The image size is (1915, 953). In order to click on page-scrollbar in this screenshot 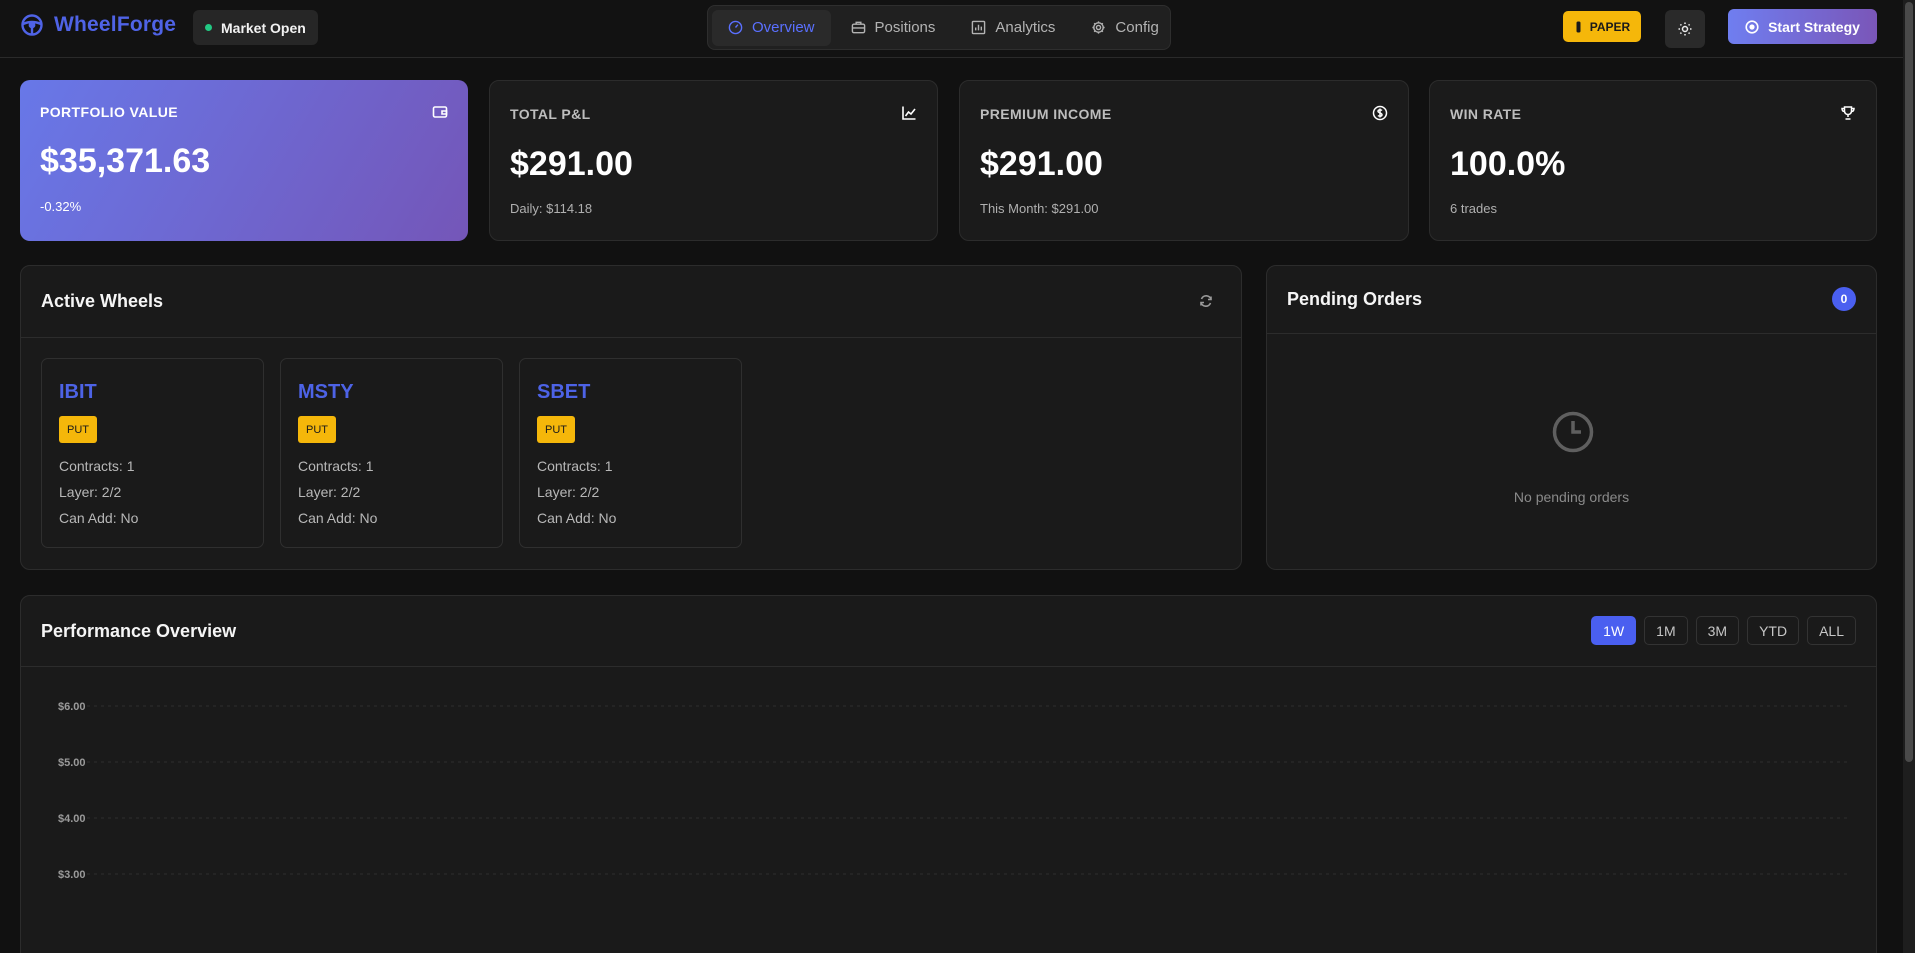, I will do `click(1909, 476)`.